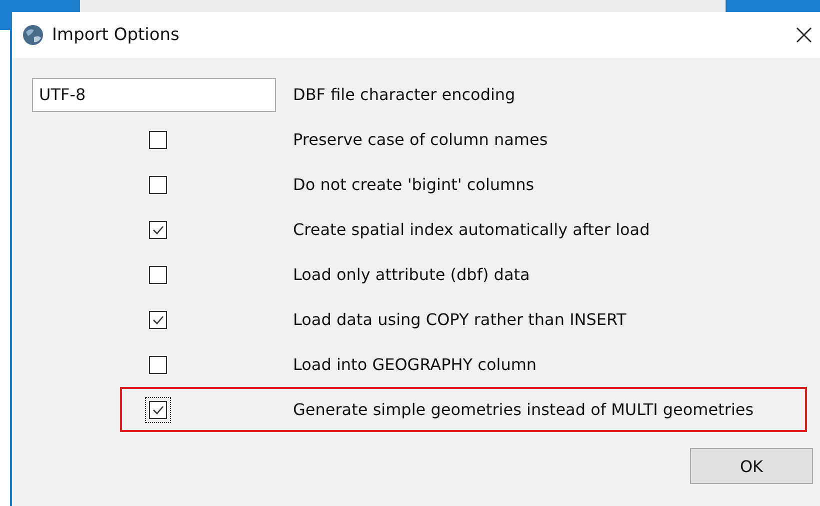 Image resolution: width=820 pixels, height=506 pixels. I want to click on close-icon, so click(804, 35).